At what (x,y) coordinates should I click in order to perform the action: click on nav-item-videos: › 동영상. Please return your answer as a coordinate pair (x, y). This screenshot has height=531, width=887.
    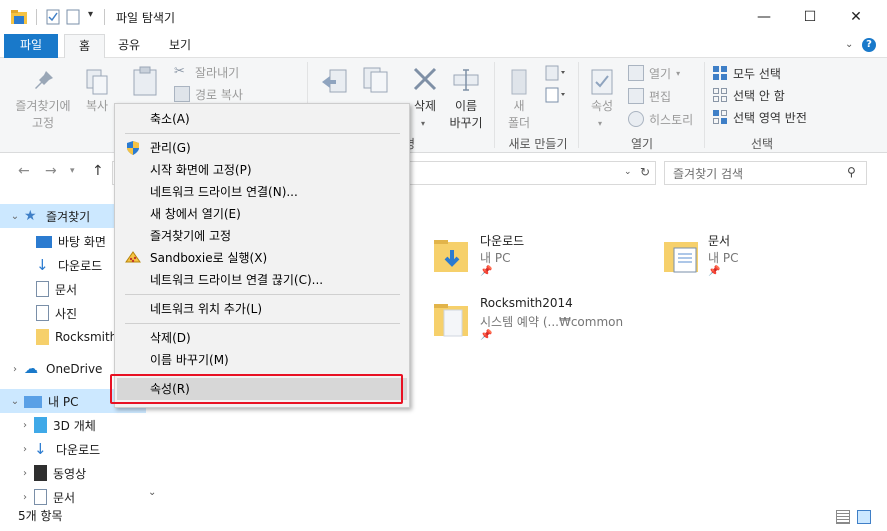
    Looking at the image, I should click on (43, 473).